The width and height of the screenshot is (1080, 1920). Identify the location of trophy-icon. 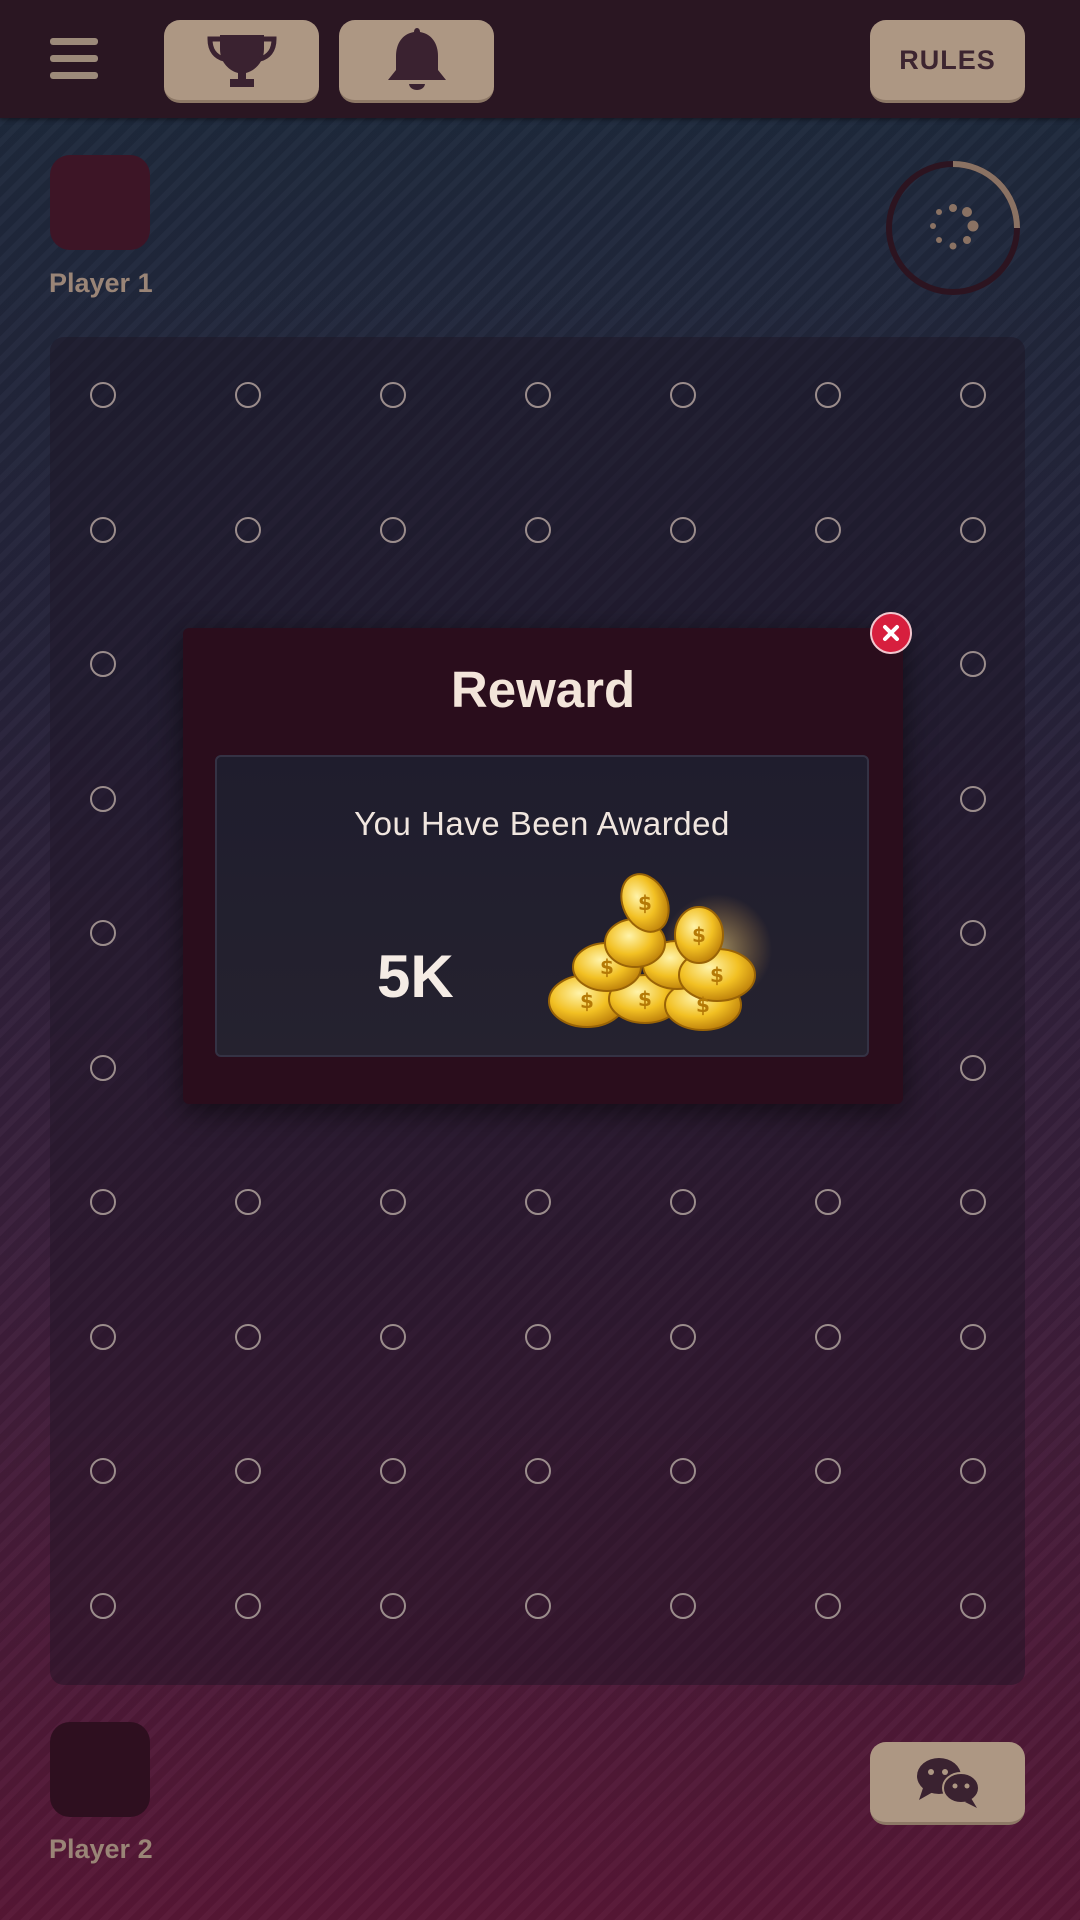
(241, 61).